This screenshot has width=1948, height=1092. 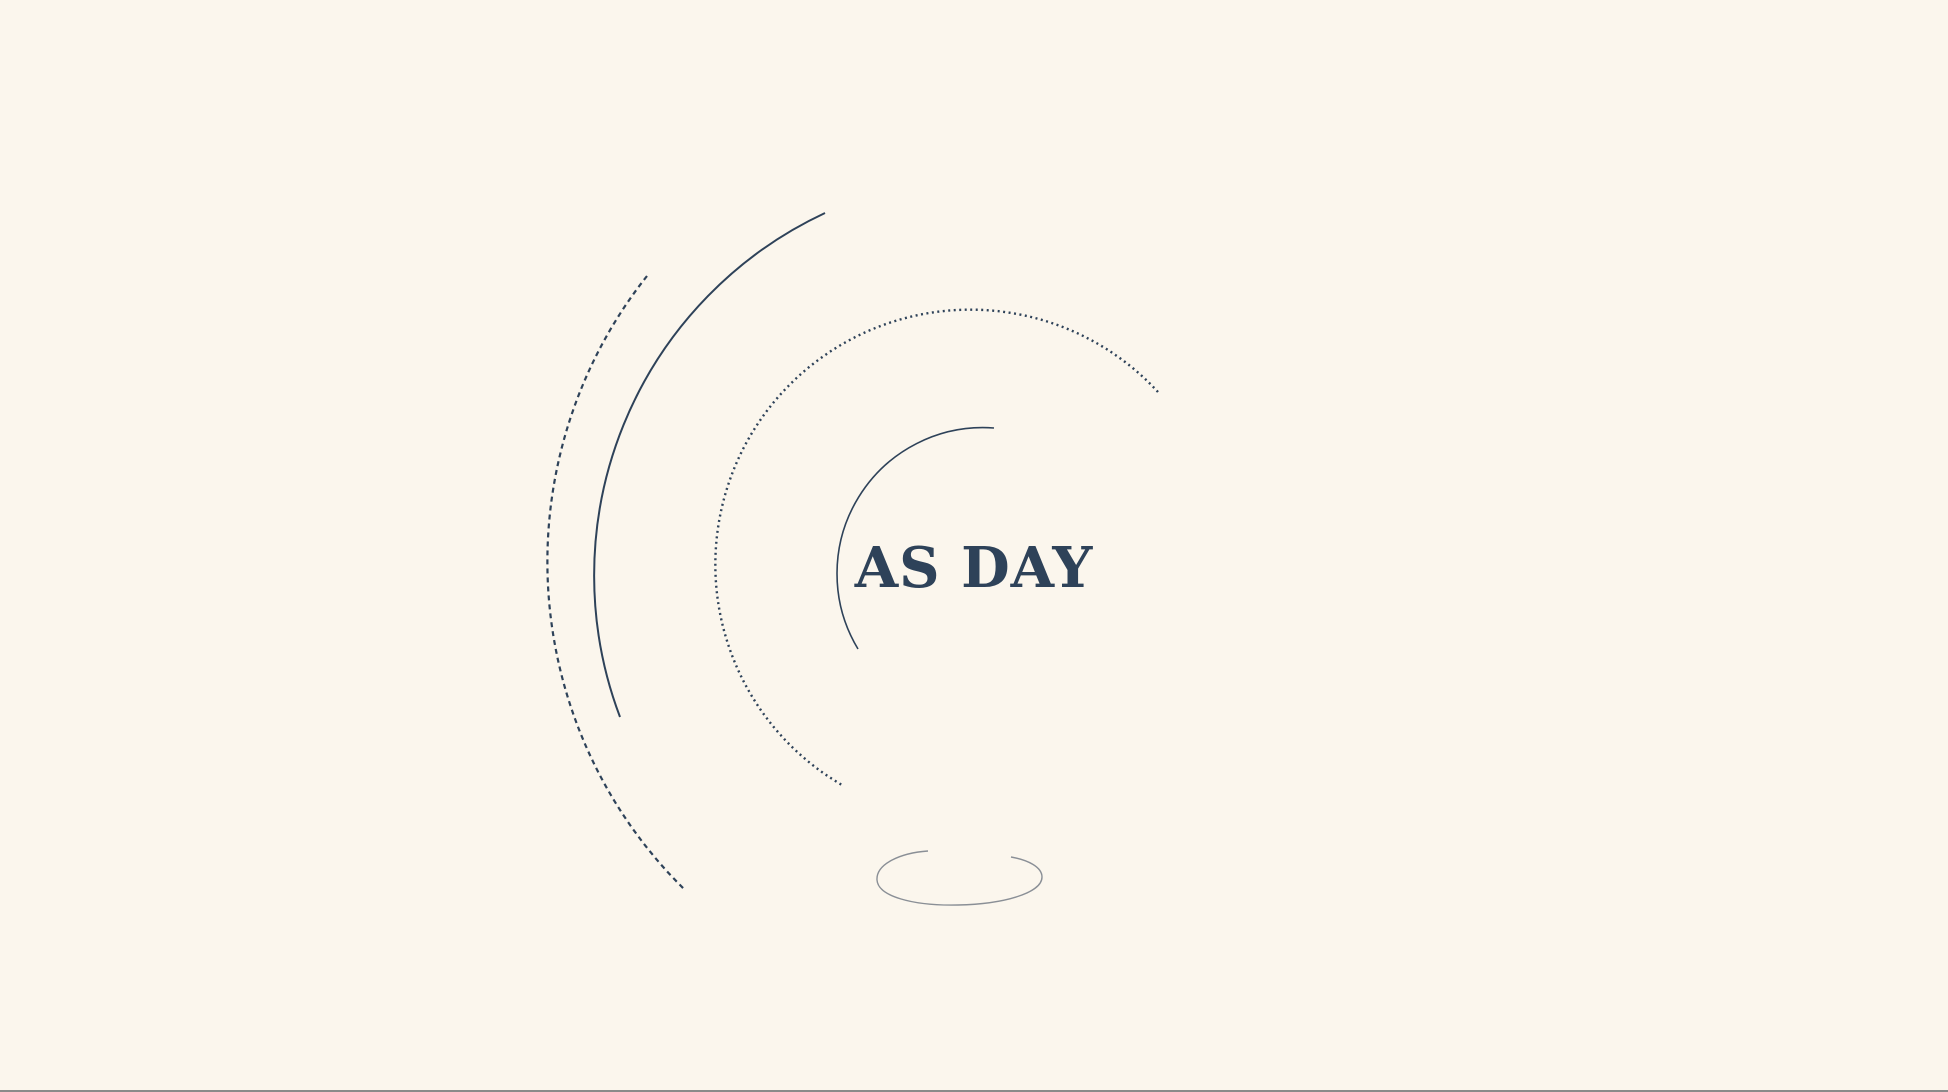 What do you see at coordinates (974, 568) in the screenshot?
I see `page-title: AS DAY` at bounding box center [974, 568].